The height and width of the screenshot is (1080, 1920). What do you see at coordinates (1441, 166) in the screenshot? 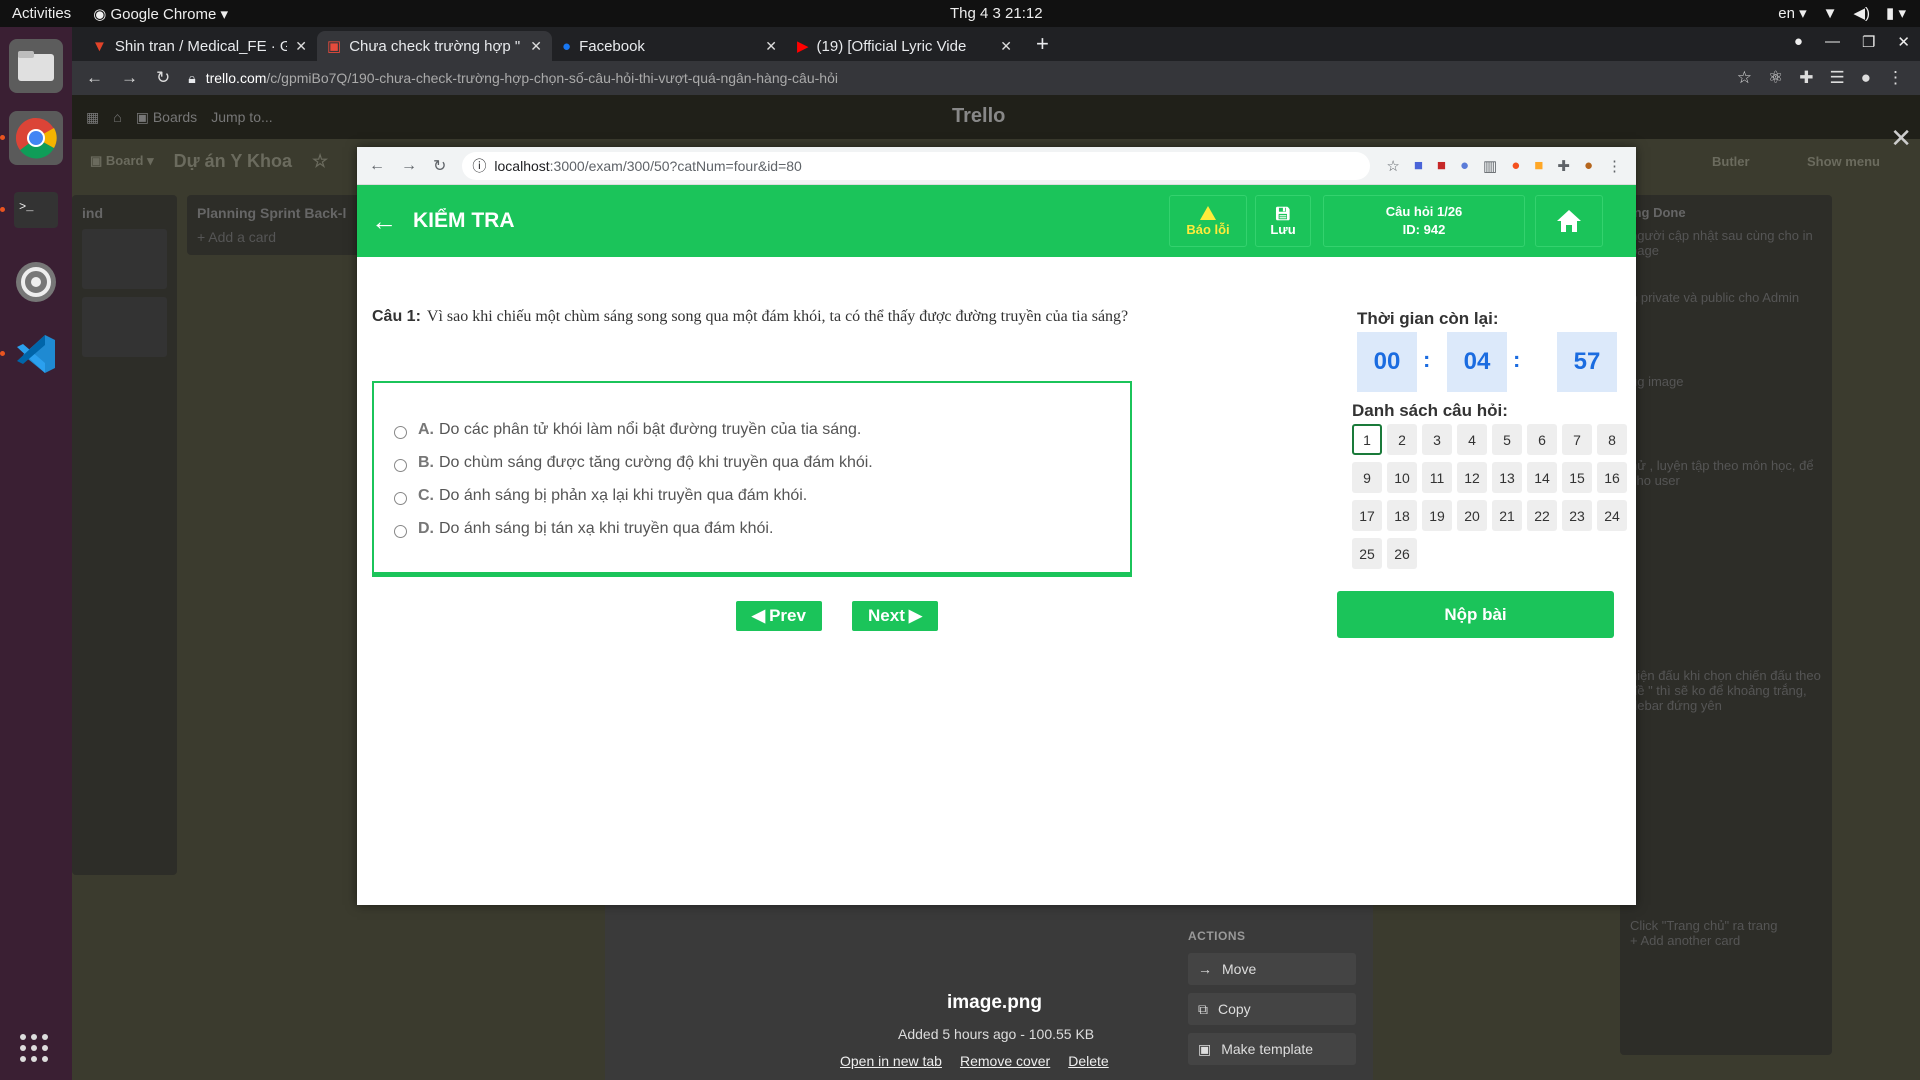
I see `extension-red-icon: ■` at bounding box center [1441, 166].